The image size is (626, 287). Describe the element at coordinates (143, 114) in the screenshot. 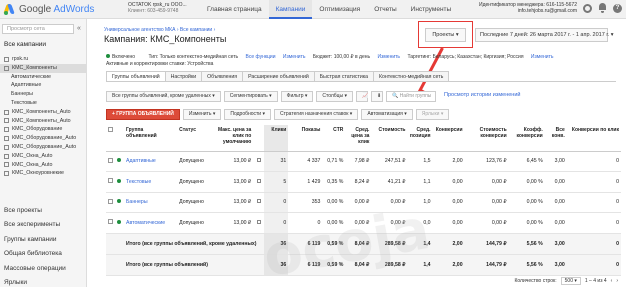

I see `add-ad-group-button: + ГРУППА ОБЪЯВЛЕНИЙ` at that location.